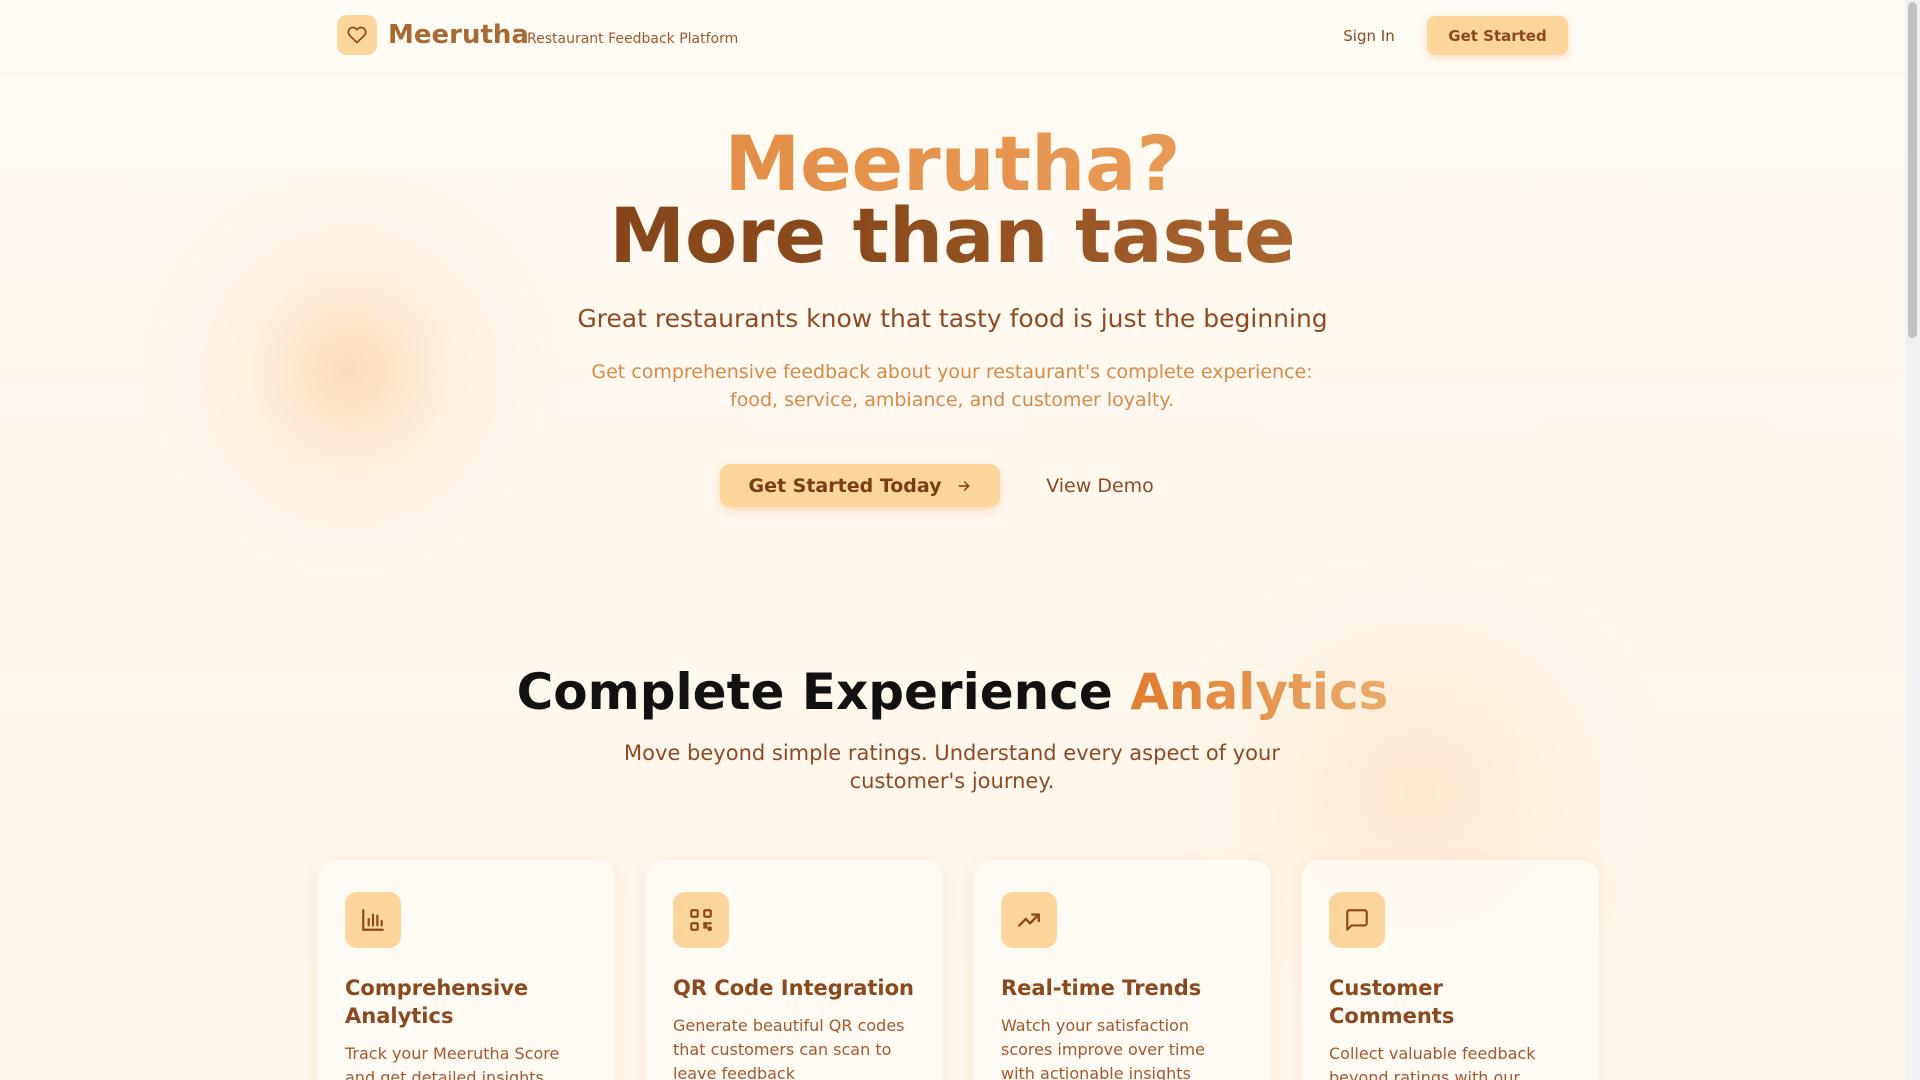 The image size is (1920, 1080). Describe the element at coordinates (1029, 920) in the screenshot. I see `trending-up-icon` at that location.